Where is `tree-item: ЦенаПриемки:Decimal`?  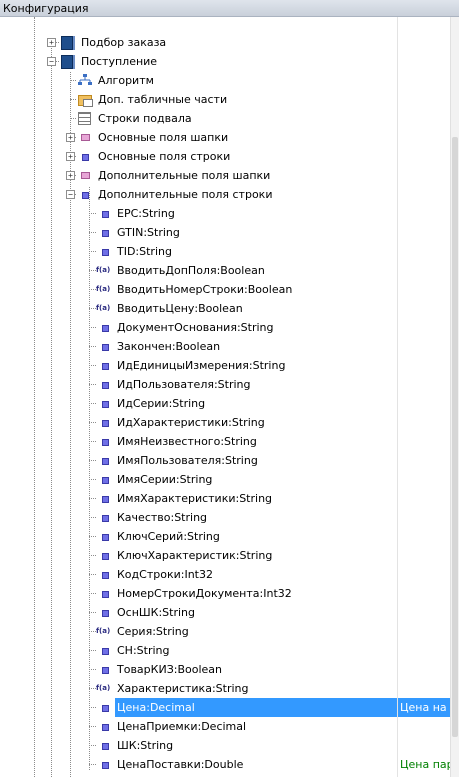 tree-item: ЦенаПриемки:Decimal is located at coordinates (225, 726).